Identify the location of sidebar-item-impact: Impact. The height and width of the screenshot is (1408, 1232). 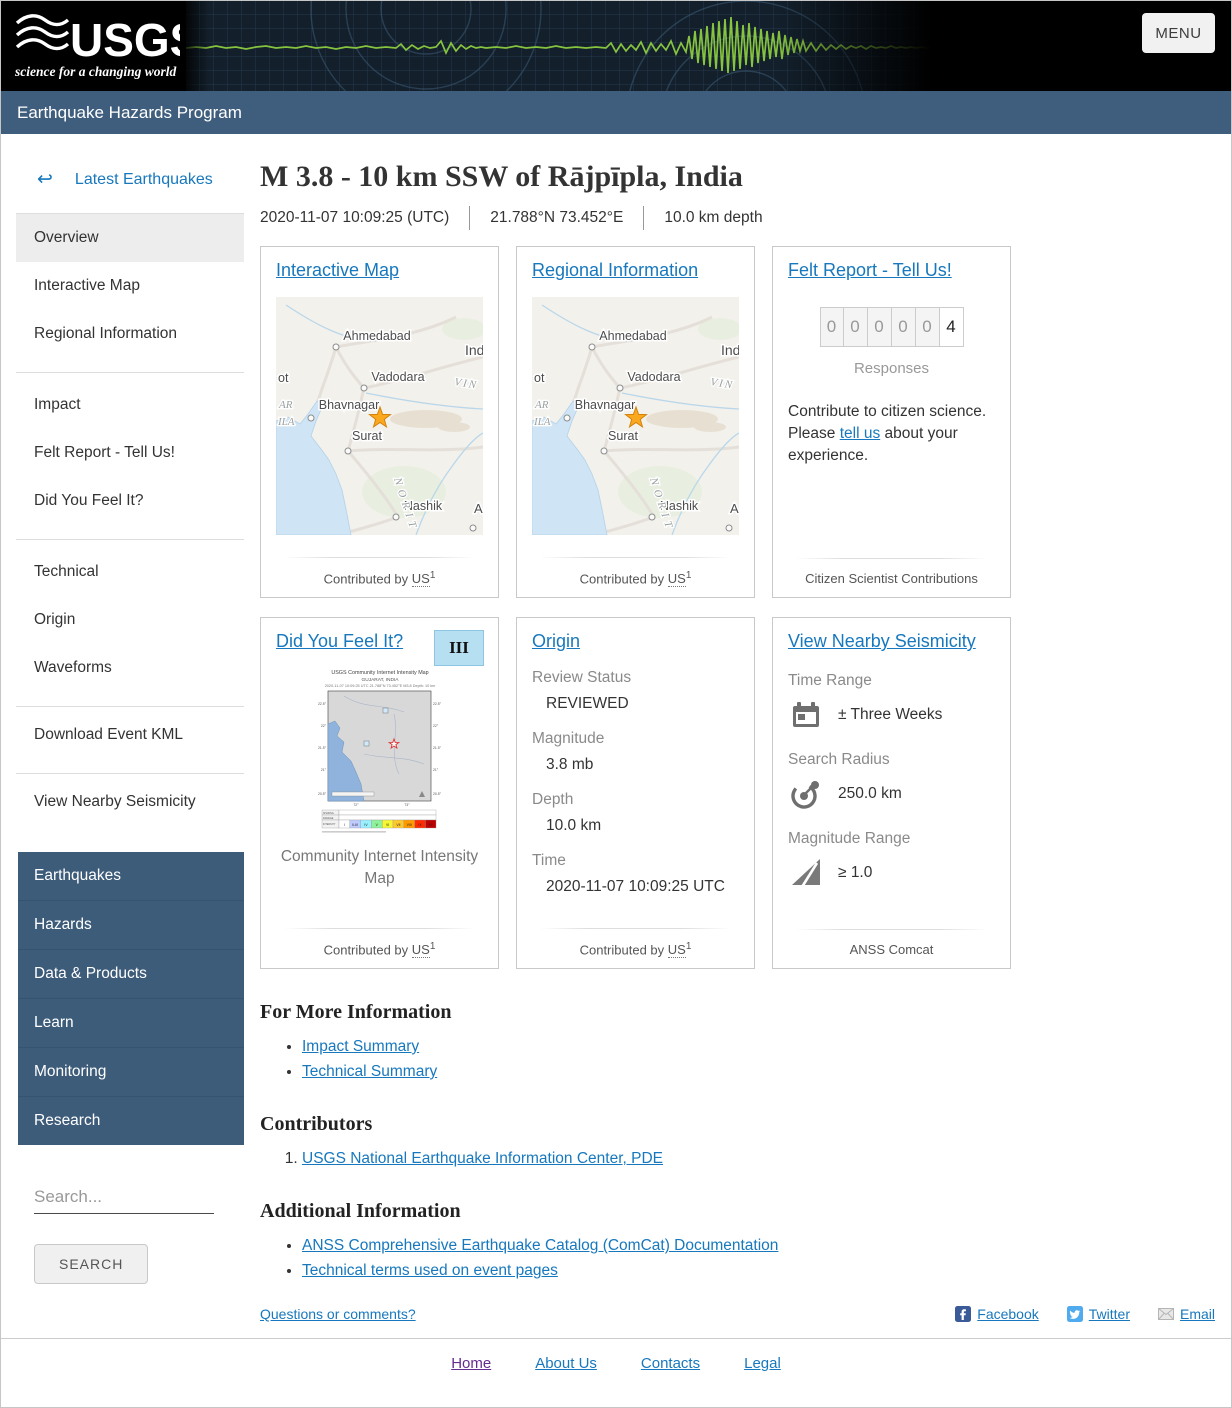
(130, 405).